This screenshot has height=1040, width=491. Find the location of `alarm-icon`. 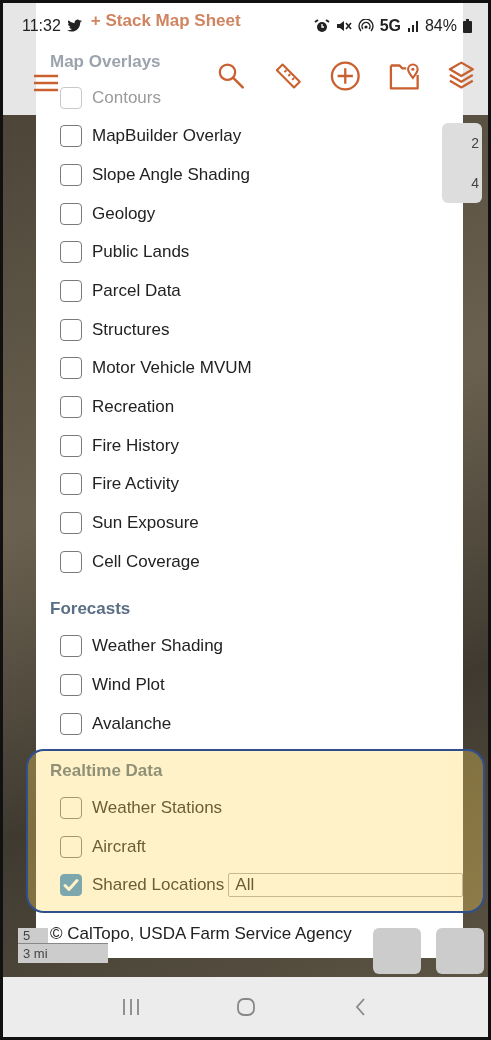

alarm-icon is located at coordinates (321, 26).